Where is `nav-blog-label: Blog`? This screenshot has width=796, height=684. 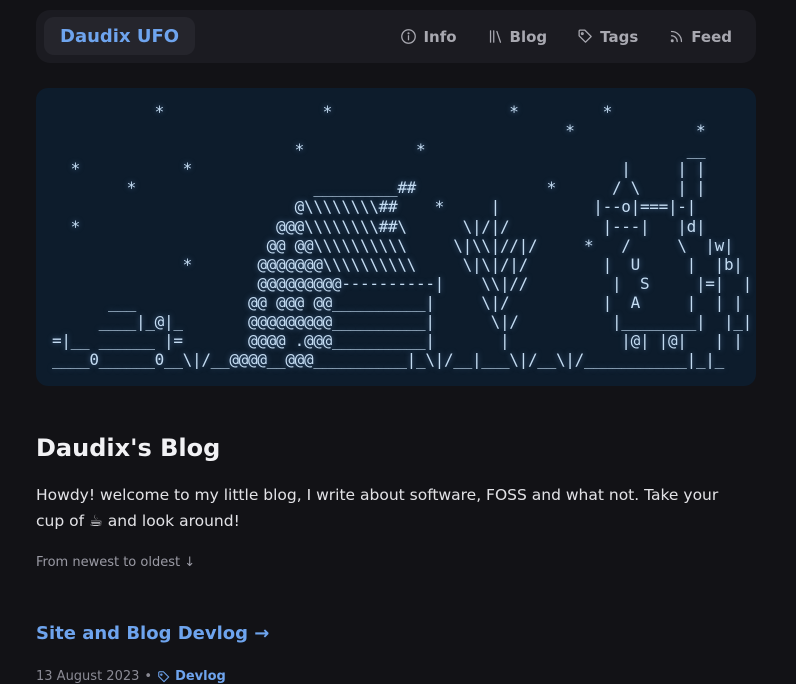
nav-blog-label: Blog is located at coordinates (528, 36).